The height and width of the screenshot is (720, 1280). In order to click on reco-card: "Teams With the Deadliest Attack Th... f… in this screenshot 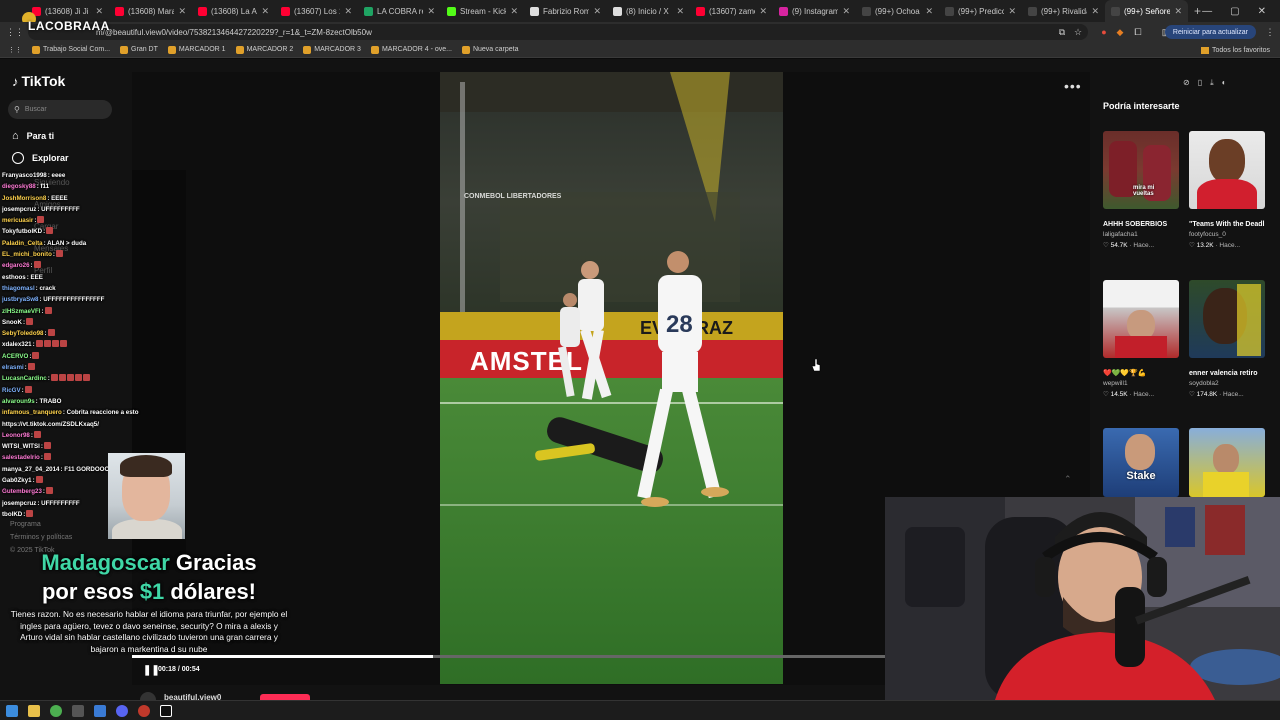, I will do `click(1227, 191)`.